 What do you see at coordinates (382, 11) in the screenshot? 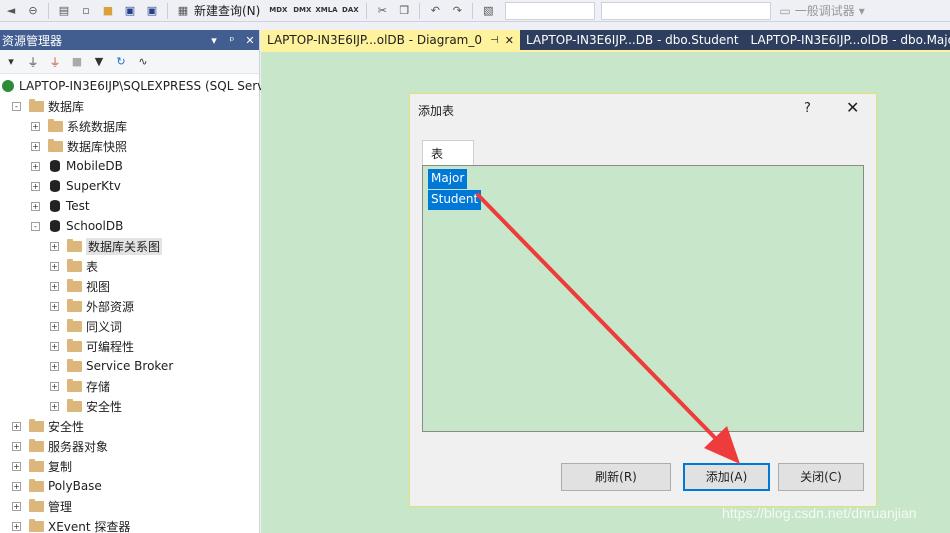
I see `cut-icon: ✂` at bounding box center [382, 11].